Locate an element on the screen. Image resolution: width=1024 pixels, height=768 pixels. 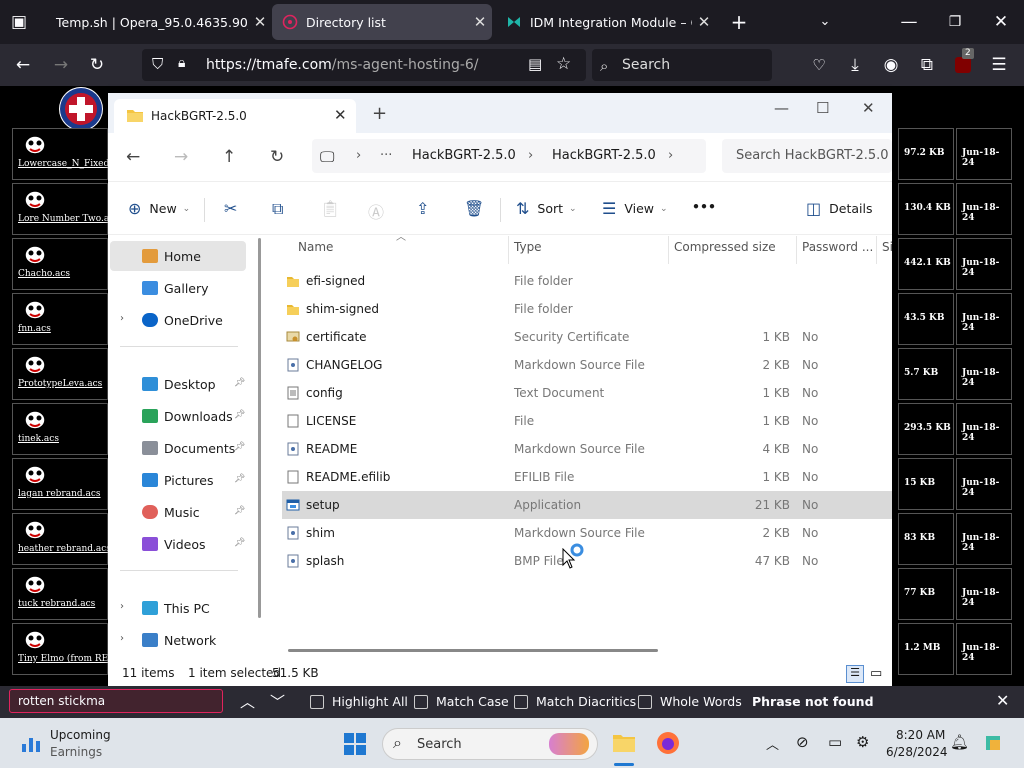
file-row-readme-efilib: README.efilib EFILIB File 1 KB No is located at coordinates (587, 477).